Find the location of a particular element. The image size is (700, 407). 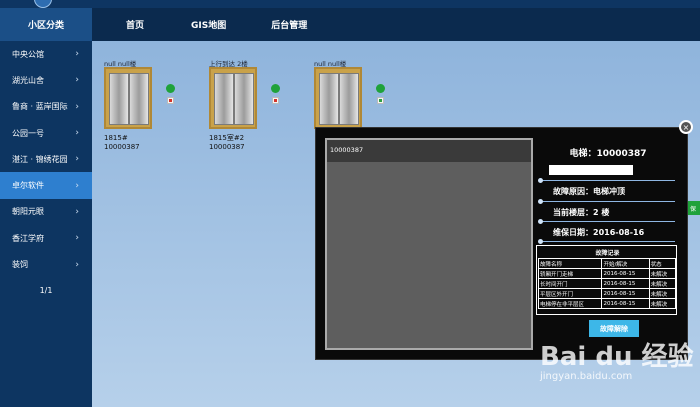

column-header: 状态 is located at coordinates (662, 263).